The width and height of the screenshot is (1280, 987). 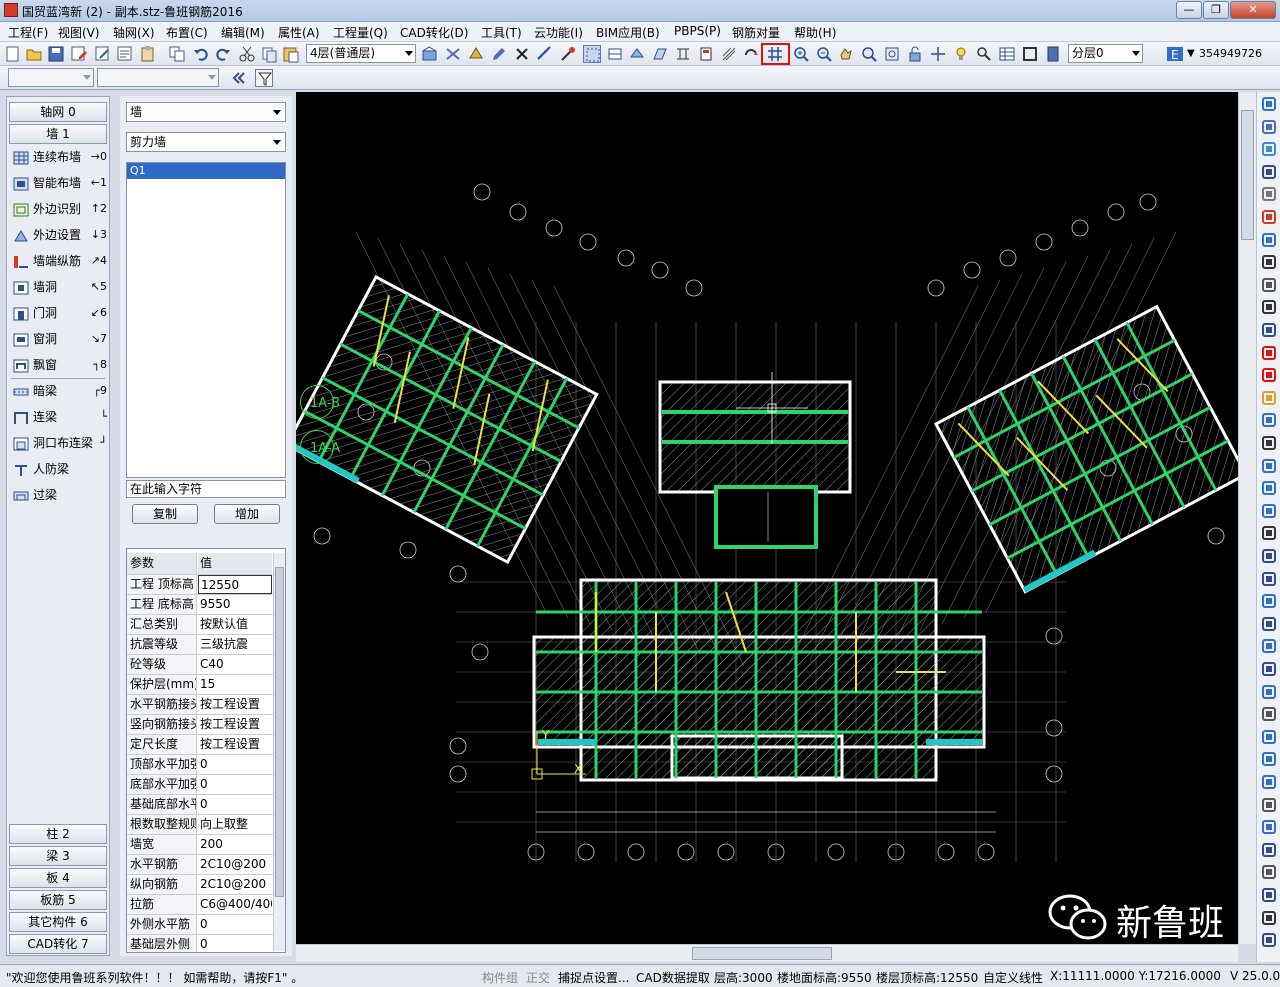 I want to click on filter-icon, so click(x=264, y=78).